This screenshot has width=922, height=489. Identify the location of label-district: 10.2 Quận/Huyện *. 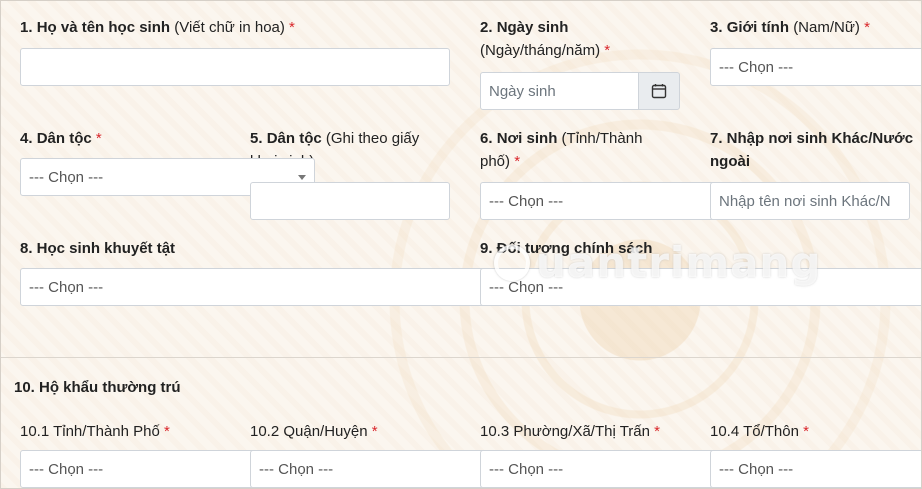
(314, 431).